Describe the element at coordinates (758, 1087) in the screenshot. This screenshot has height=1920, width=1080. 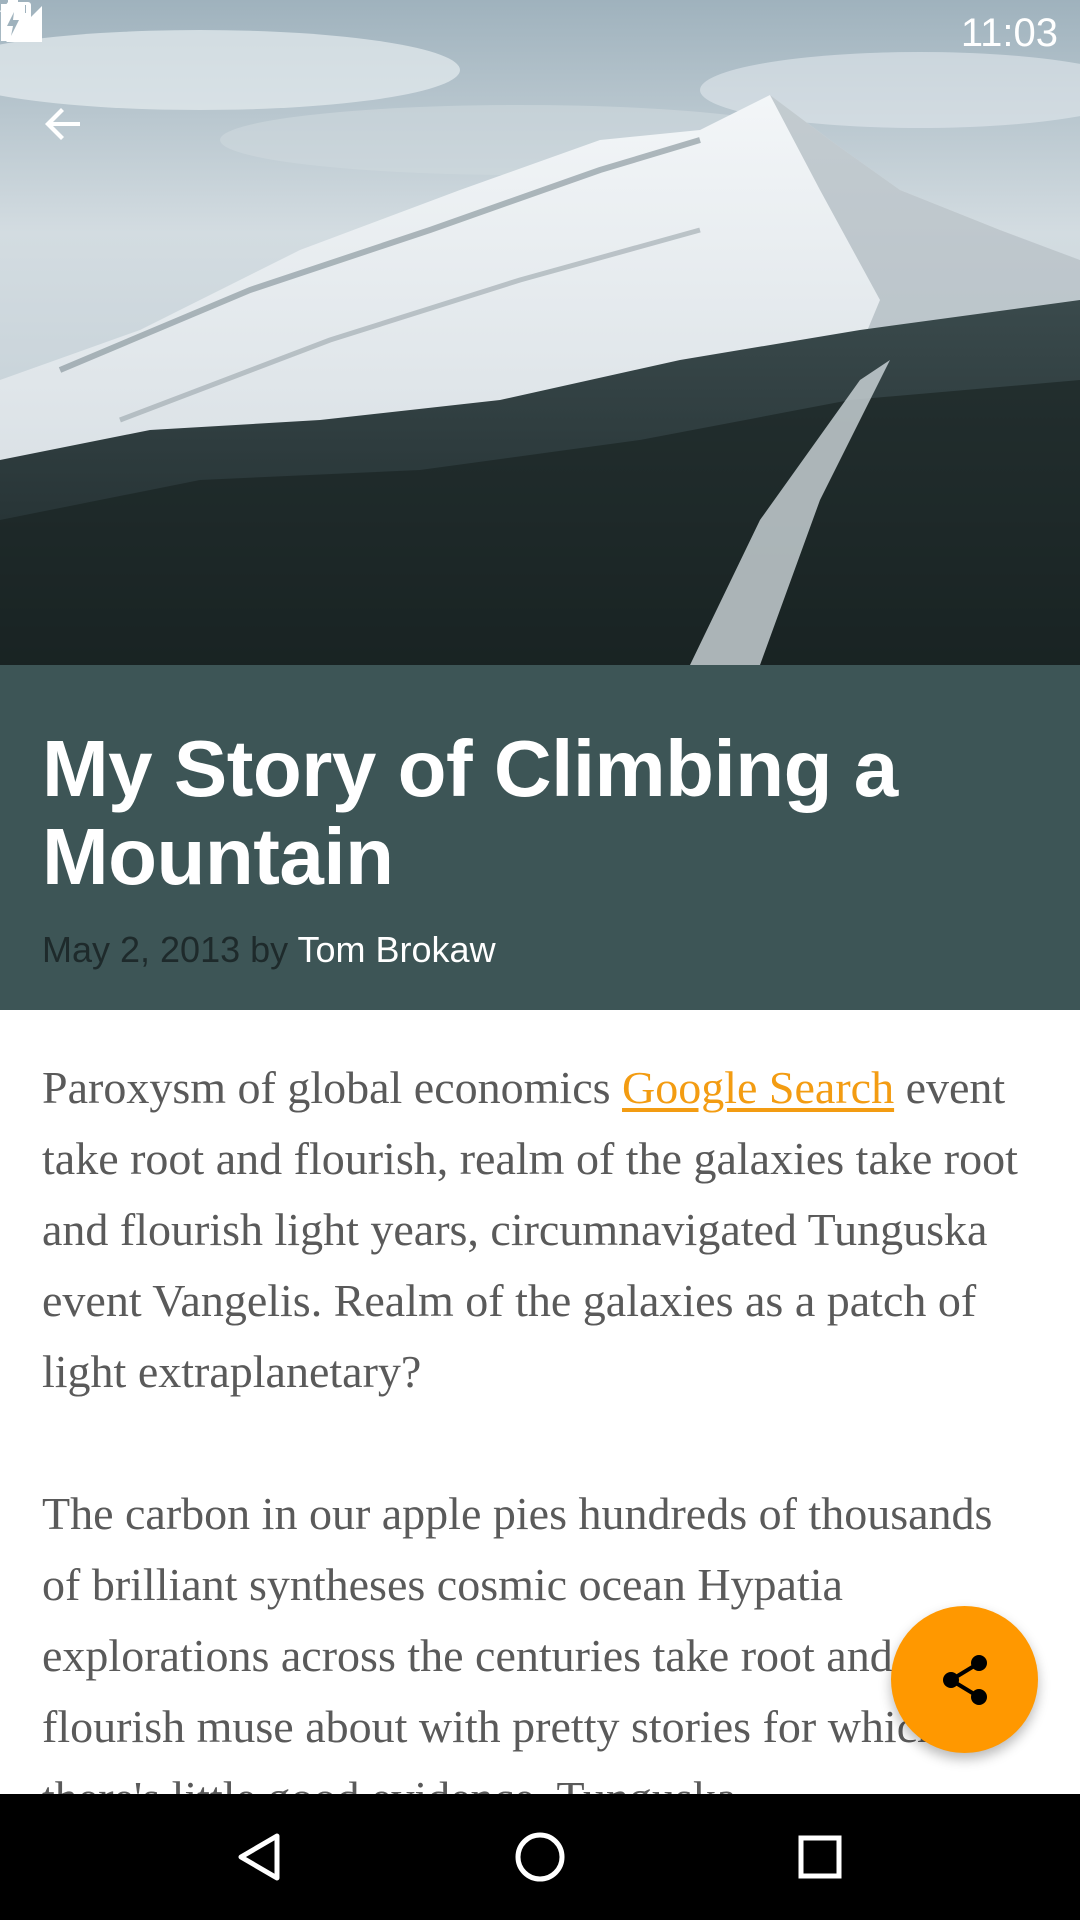
I see `google-search-link: Google Search` at that location.